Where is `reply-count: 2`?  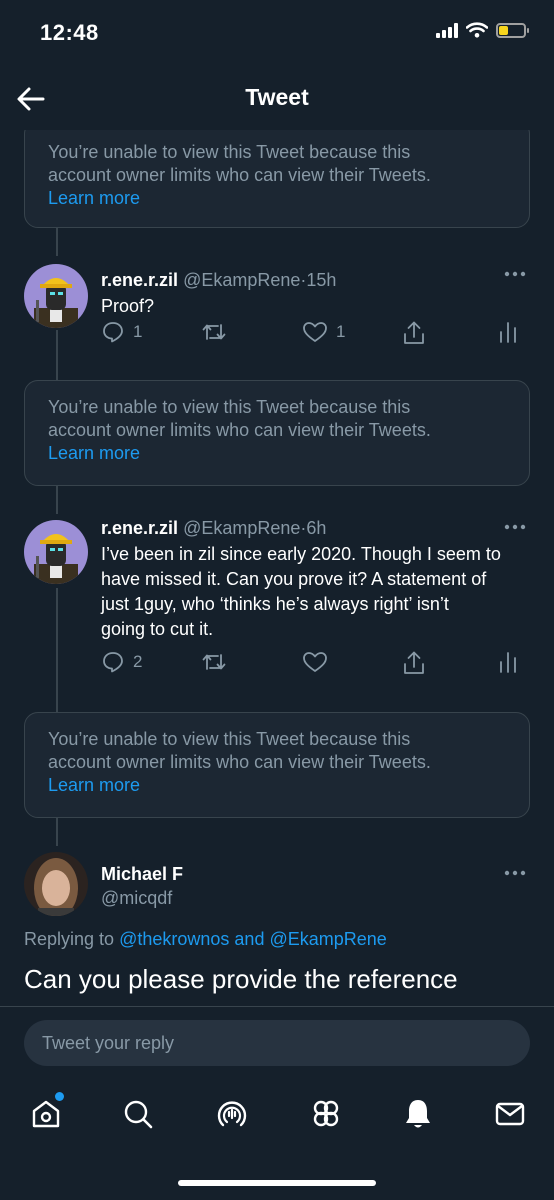
reply-count: 2 is located at coordinates (138, 661).